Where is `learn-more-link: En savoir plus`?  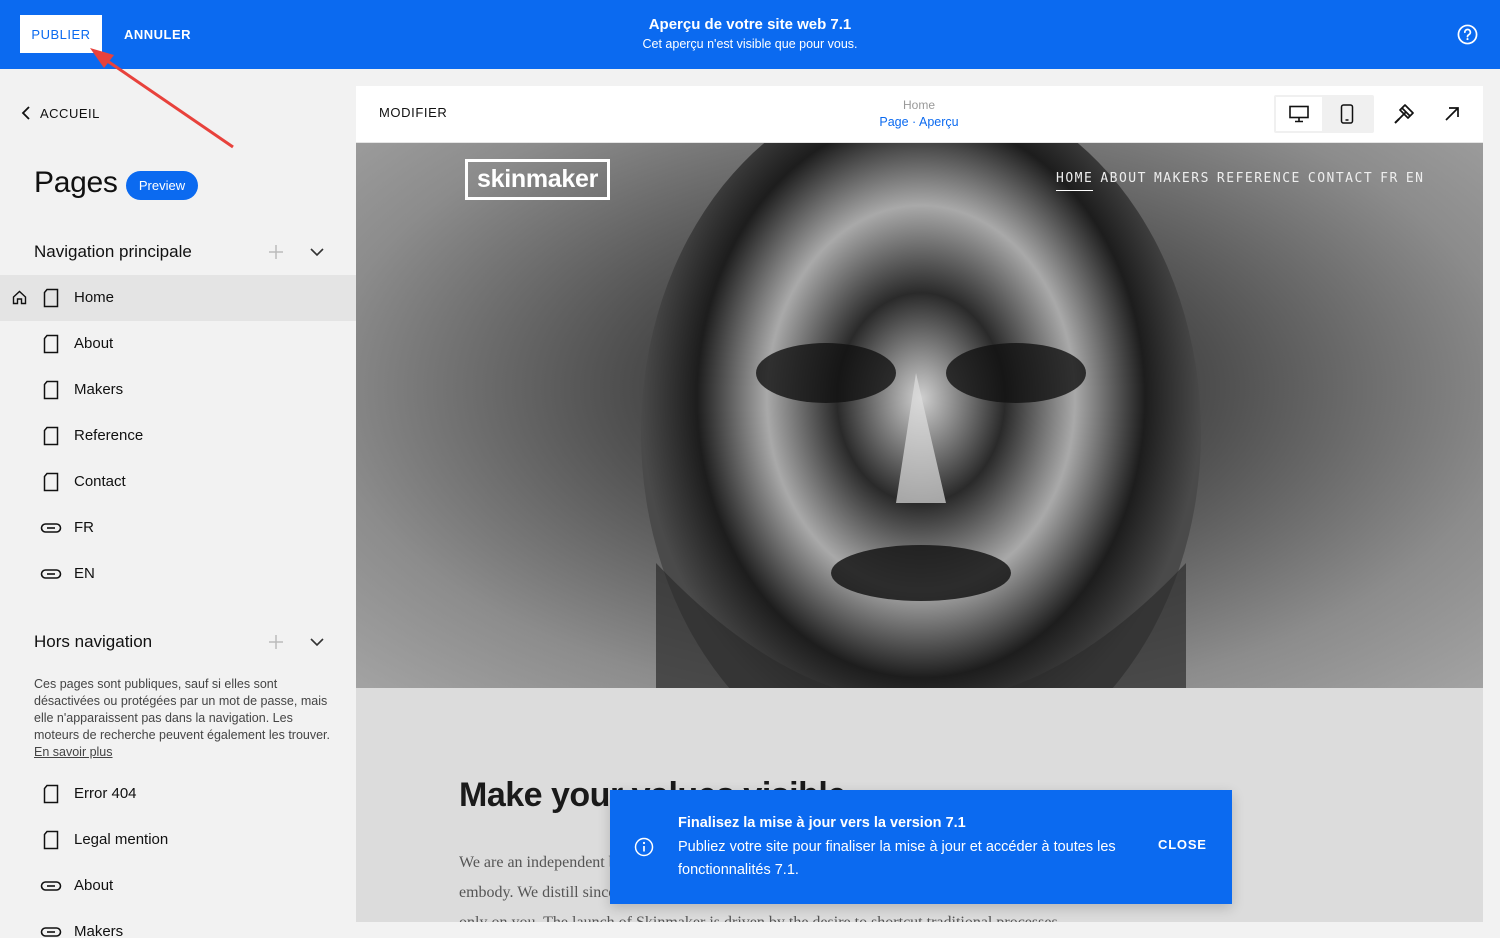 learn-more-link: En savoir plus is located at coordinates (73, 752).